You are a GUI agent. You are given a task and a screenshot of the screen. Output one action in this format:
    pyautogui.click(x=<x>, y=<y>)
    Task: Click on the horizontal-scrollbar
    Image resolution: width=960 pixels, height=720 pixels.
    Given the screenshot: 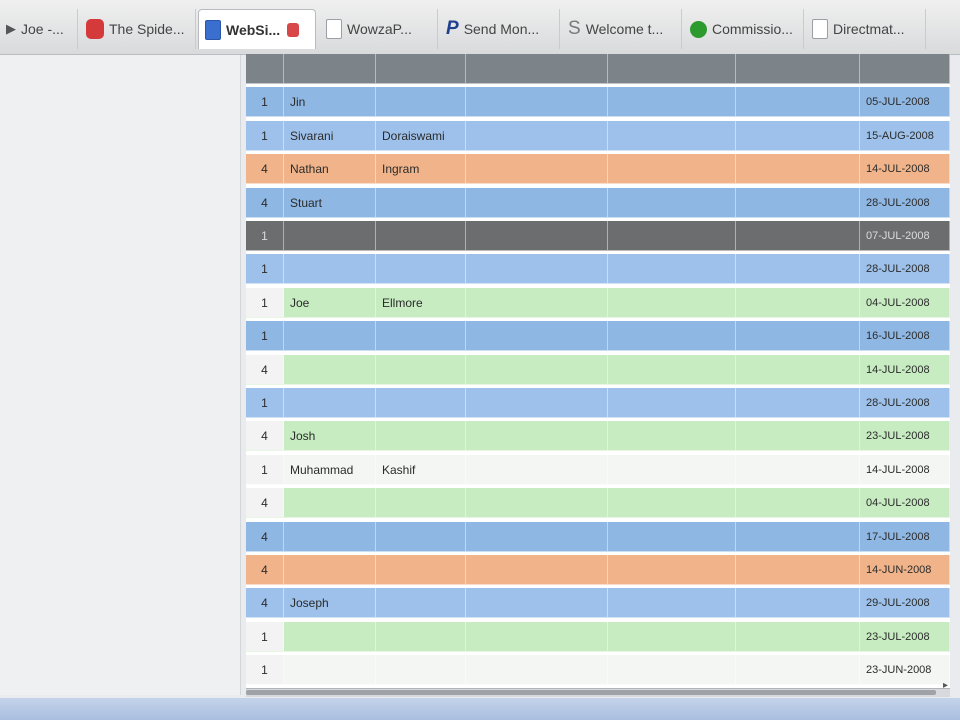 What is the action you would take?
    pyautogui.click(x=598, y=692)
    